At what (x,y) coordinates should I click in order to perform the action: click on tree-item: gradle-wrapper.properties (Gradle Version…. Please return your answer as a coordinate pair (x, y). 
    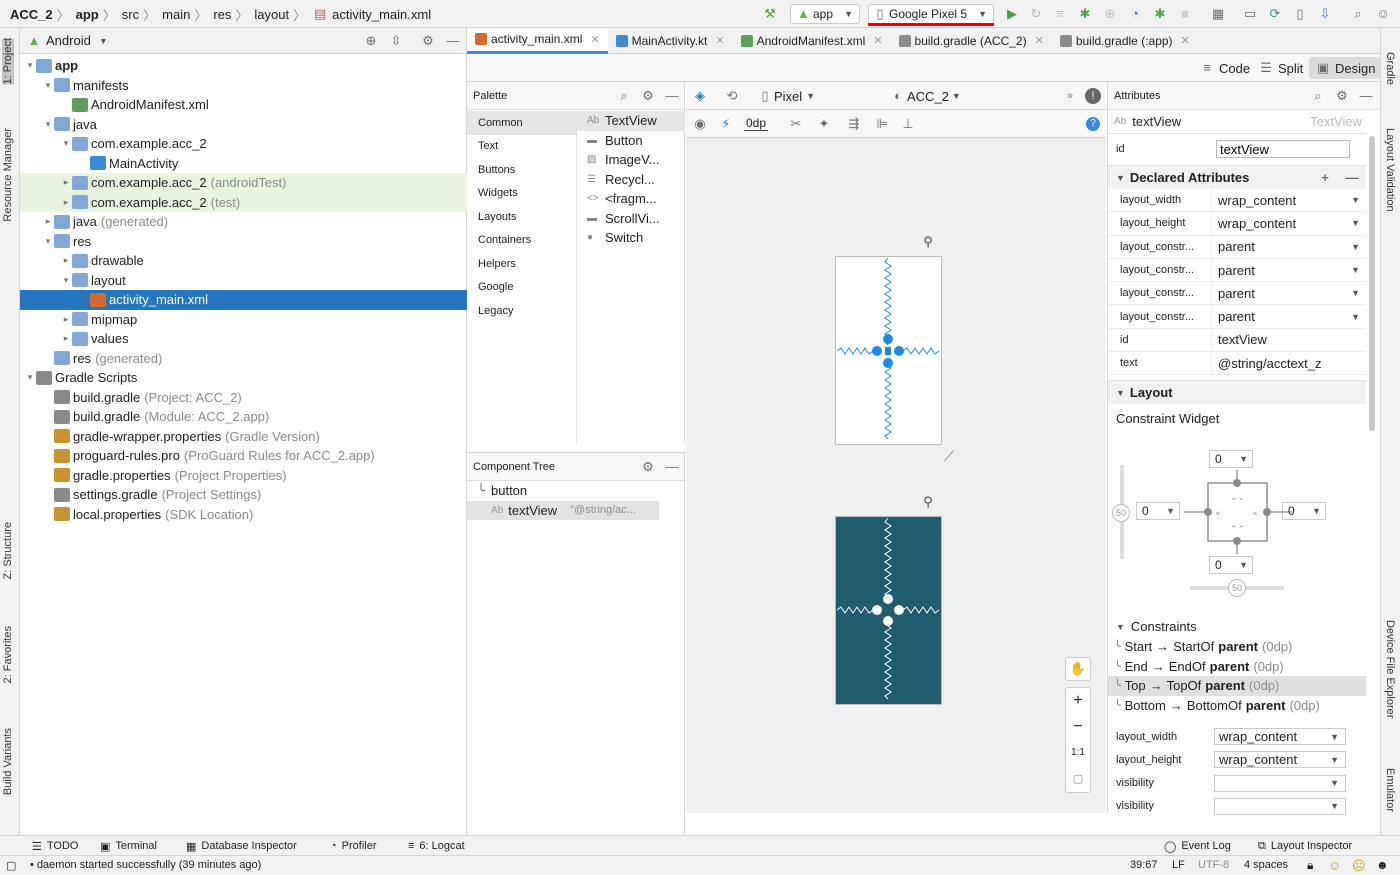
    Looking at the image, I should click on (243, 437).